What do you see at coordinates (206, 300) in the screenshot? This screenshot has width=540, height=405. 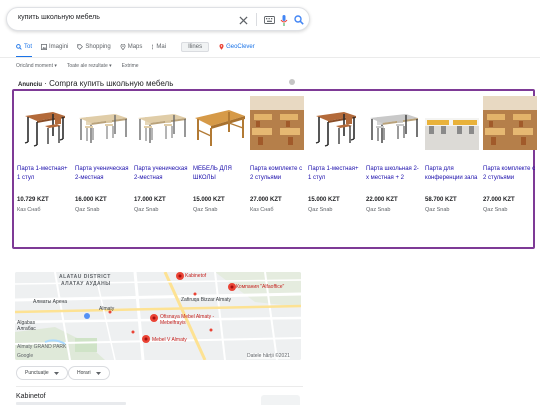 I see `map-label-bizzar: Zafiruqa Bizzar Almaty` at bounding box center [206, 300].